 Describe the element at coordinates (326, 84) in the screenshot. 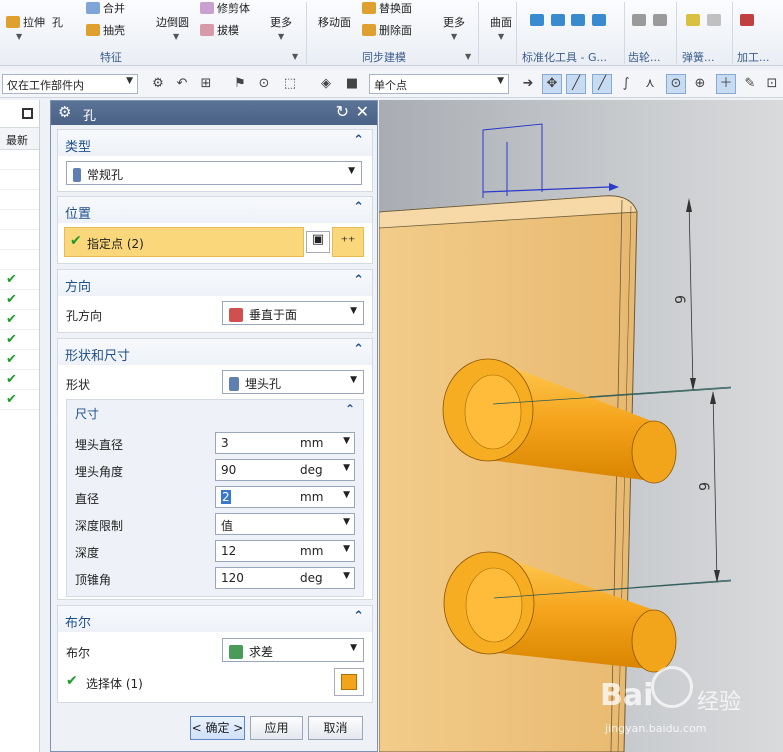

I see `view-cube-icon: ◈` at that location.